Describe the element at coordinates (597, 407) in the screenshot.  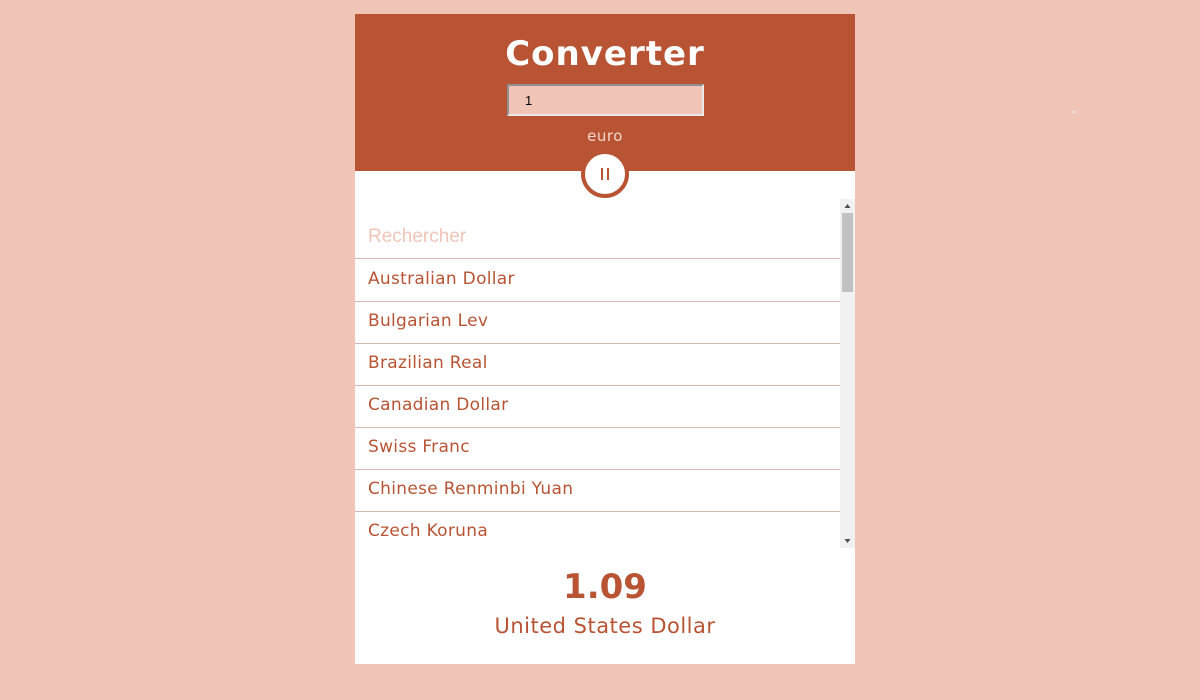
I see `currency-option: Canadian Dollar` at that location.